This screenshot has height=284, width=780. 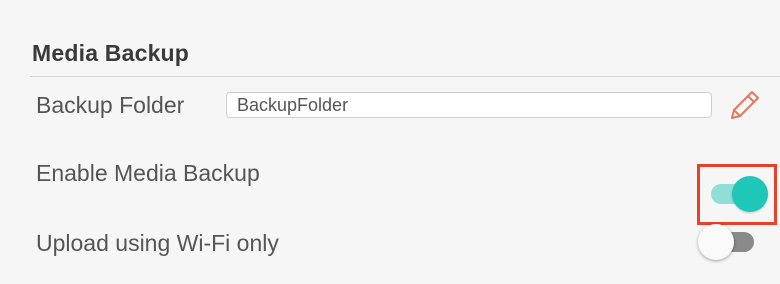 What do you see at coordinates (469, 105) in the screenshot?
I see `backup-folder-input: BackupFolder` at bounding box center [469, 105].